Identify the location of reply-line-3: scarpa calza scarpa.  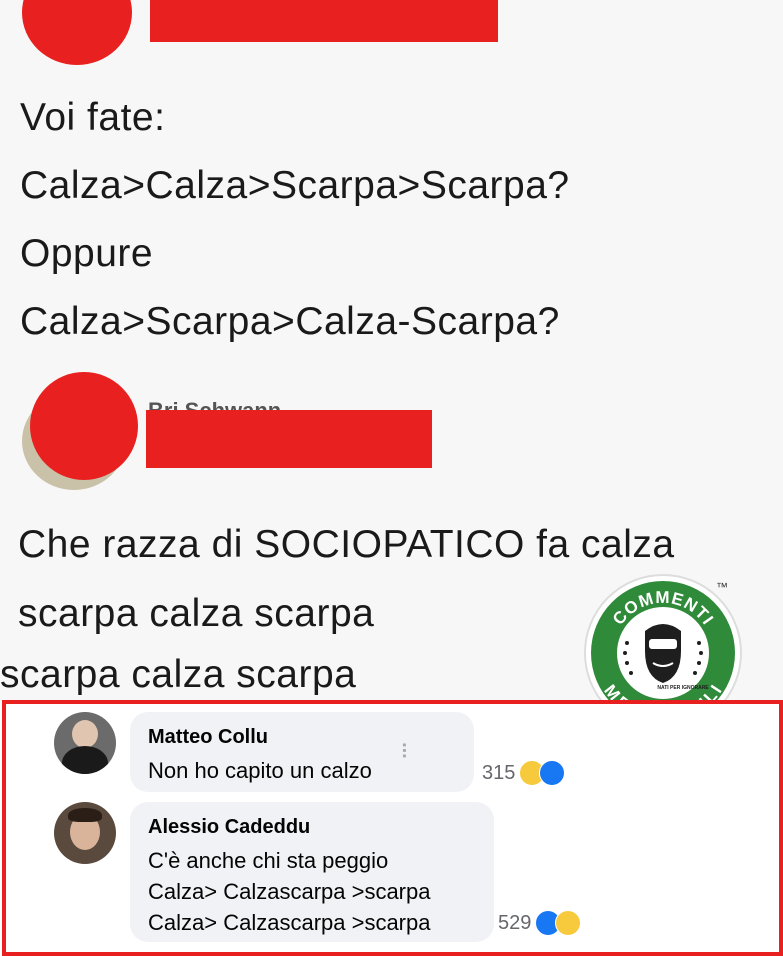
(178, 674).